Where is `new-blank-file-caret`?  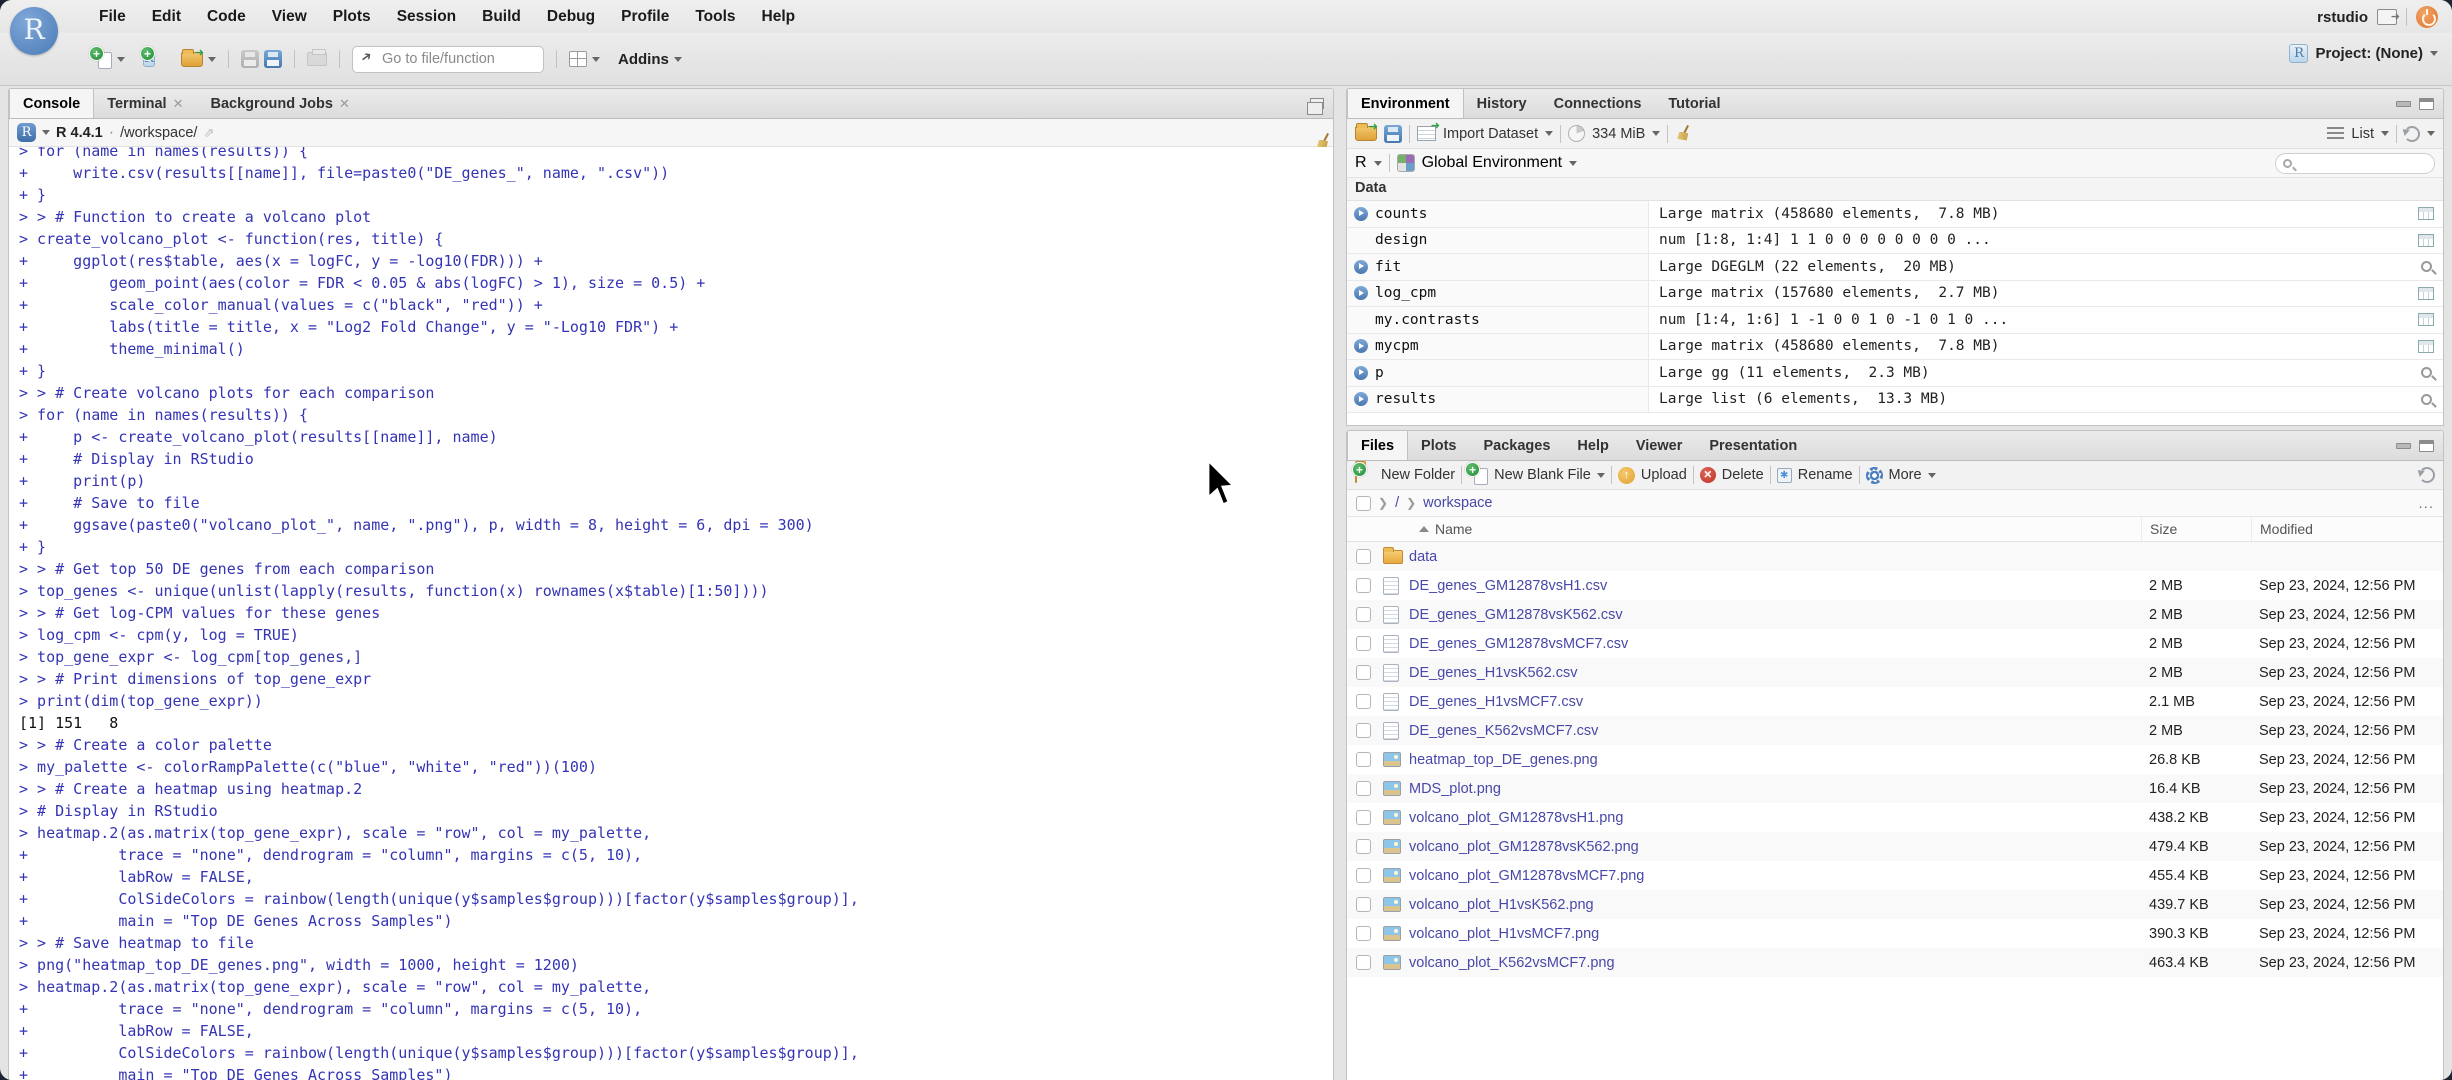 new-blank-file-caret is located at coordinates (1600, 475).